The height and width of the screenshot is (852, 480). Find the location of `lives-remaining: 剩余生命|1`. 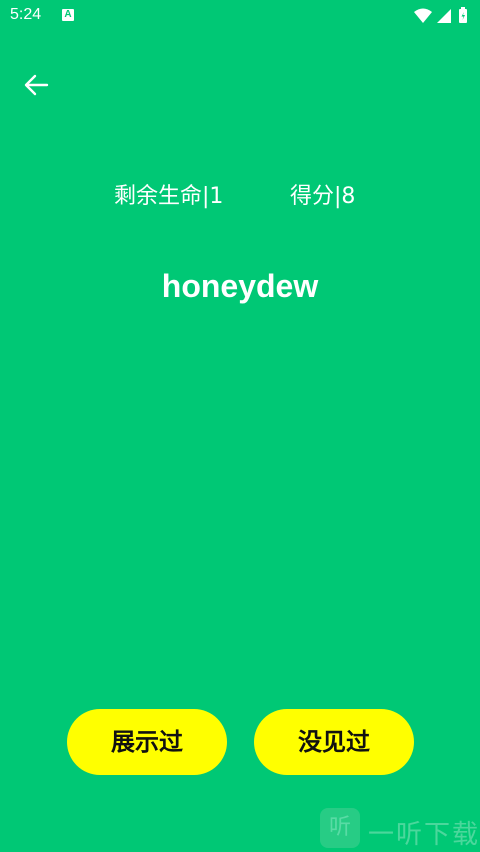

lives-remaining: 剩余生命|1 is located at coordinates (169, 196).